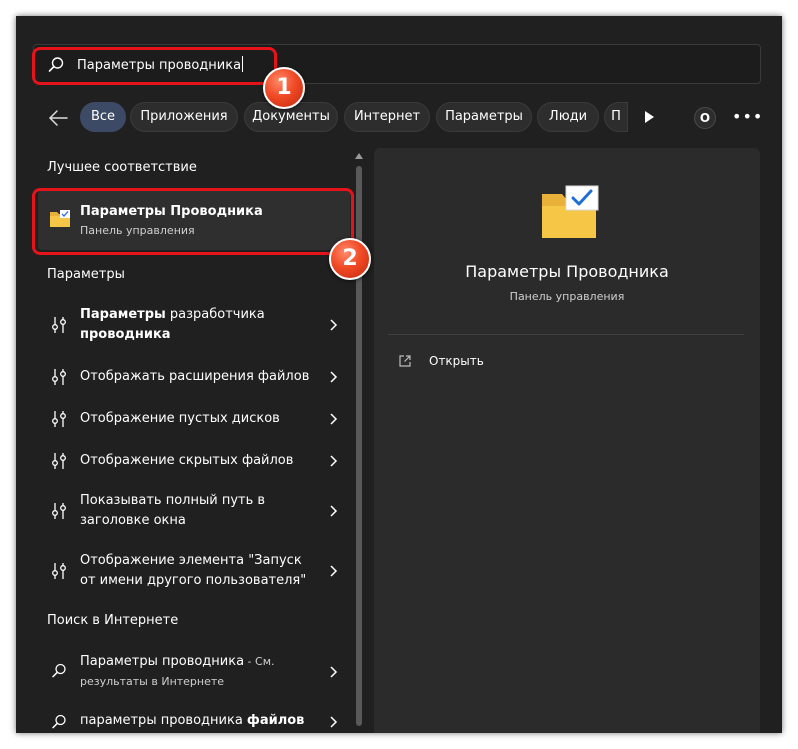 The width and height of the screenshot is (798, 749). What do you see at coordinates (86, 274) in the screenshot?
I see `settings-heading: Параметры` at bounding box center [86, 274].